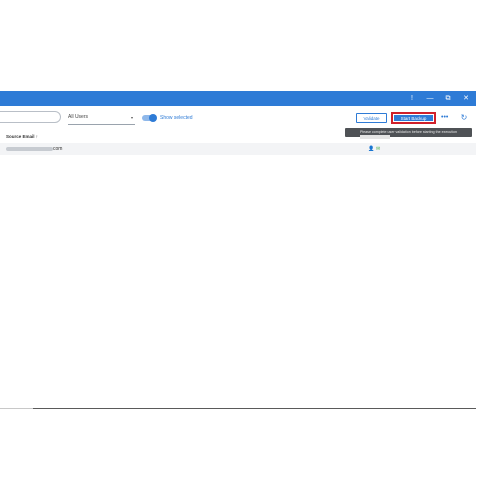 This screenshot has width=500, height=500. I want to click on show-selected-toggle, so click(149, 118).